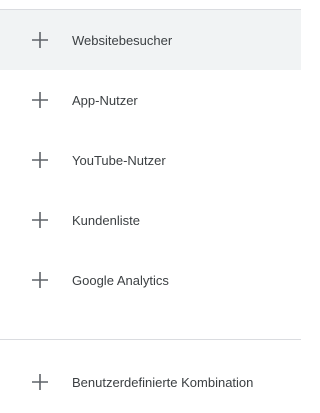 Image resolution: width=320 pixels, height=413 pixels. What do you see at coordinates (119, 160) in the screenshot?
I see `menu-item-label: YouTube-Nutzer` at bounding box center [119, 160].